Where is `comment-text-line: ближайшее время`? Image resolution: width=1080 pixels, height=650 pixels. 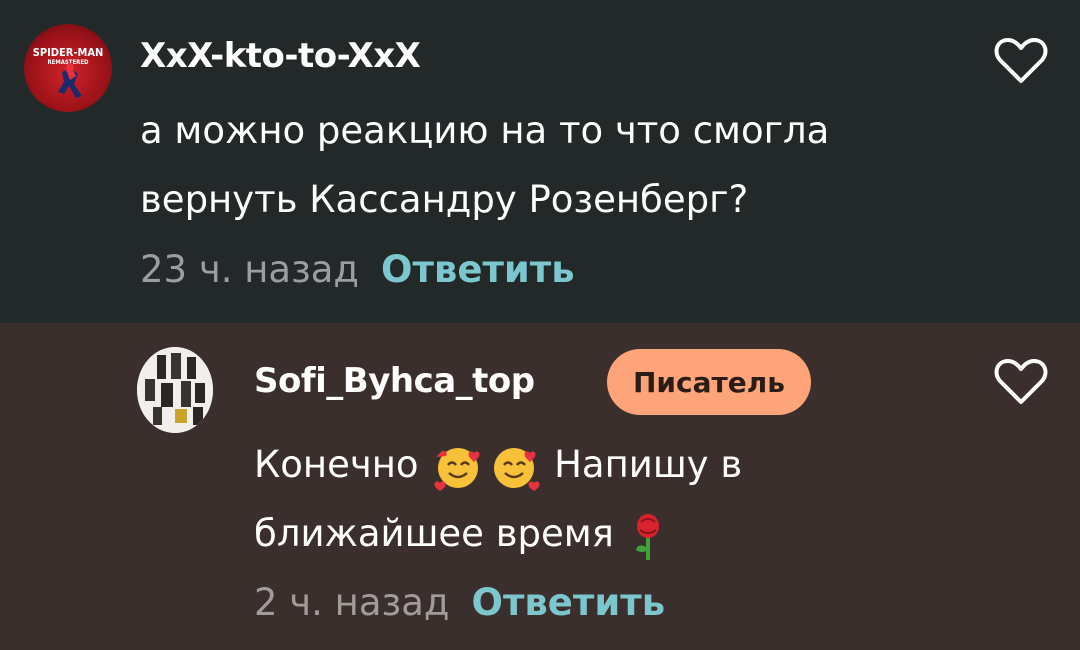
comment-text-line: ближайшее время is located at coordinates (498, 533).